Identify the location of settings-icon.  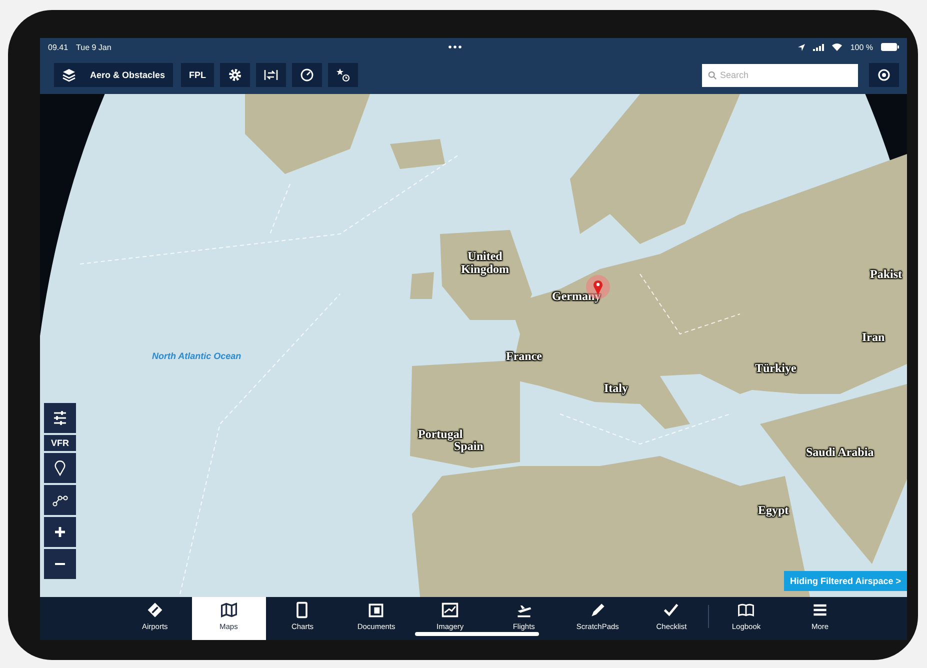
(235, 75).